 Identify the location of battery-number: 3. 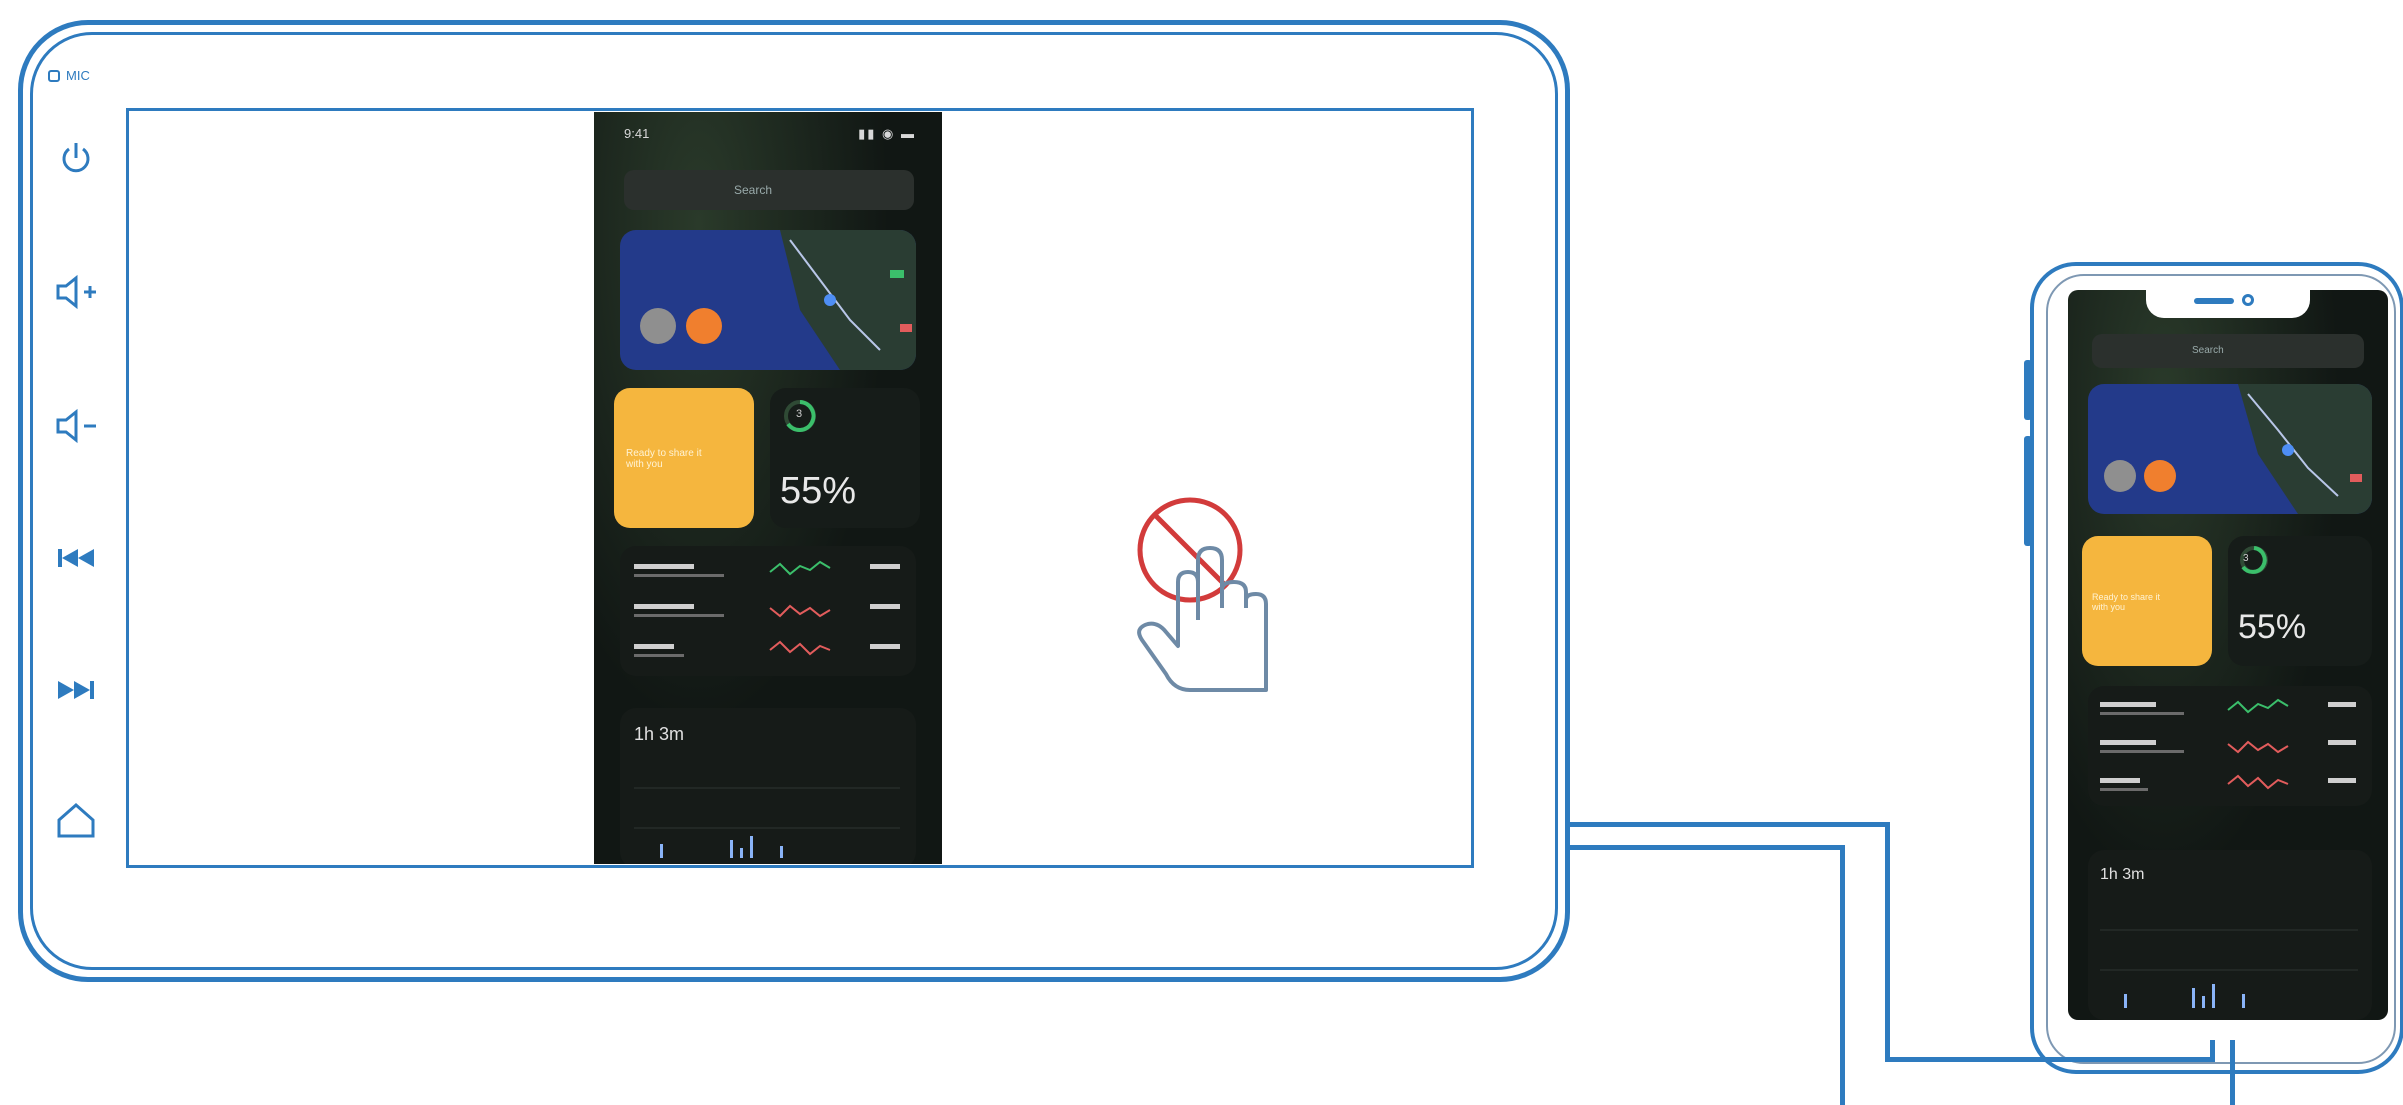
(799, 414).